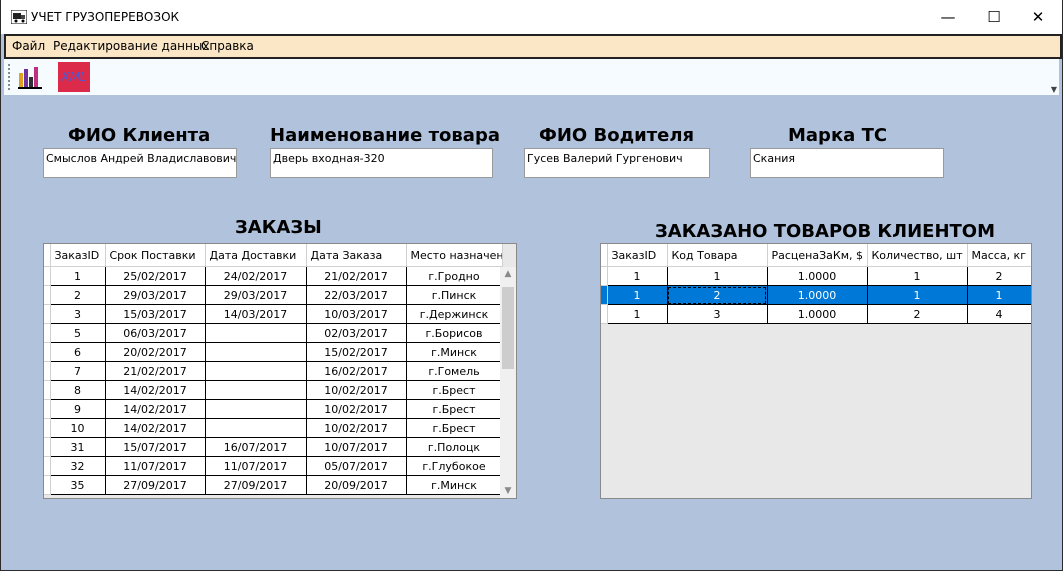 The image size is (1063, 571). I want to click on xml-export-button: XML, so click(74, 77).